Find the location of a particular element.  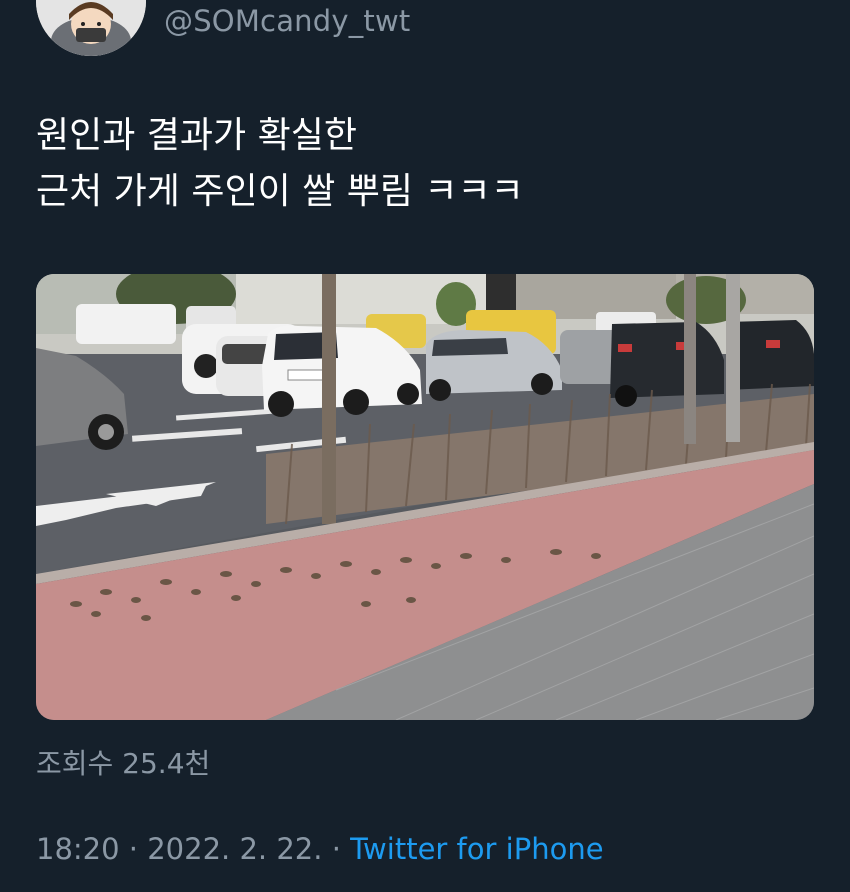

tweet-time: 18:20 is located at coordinates (78, 849).